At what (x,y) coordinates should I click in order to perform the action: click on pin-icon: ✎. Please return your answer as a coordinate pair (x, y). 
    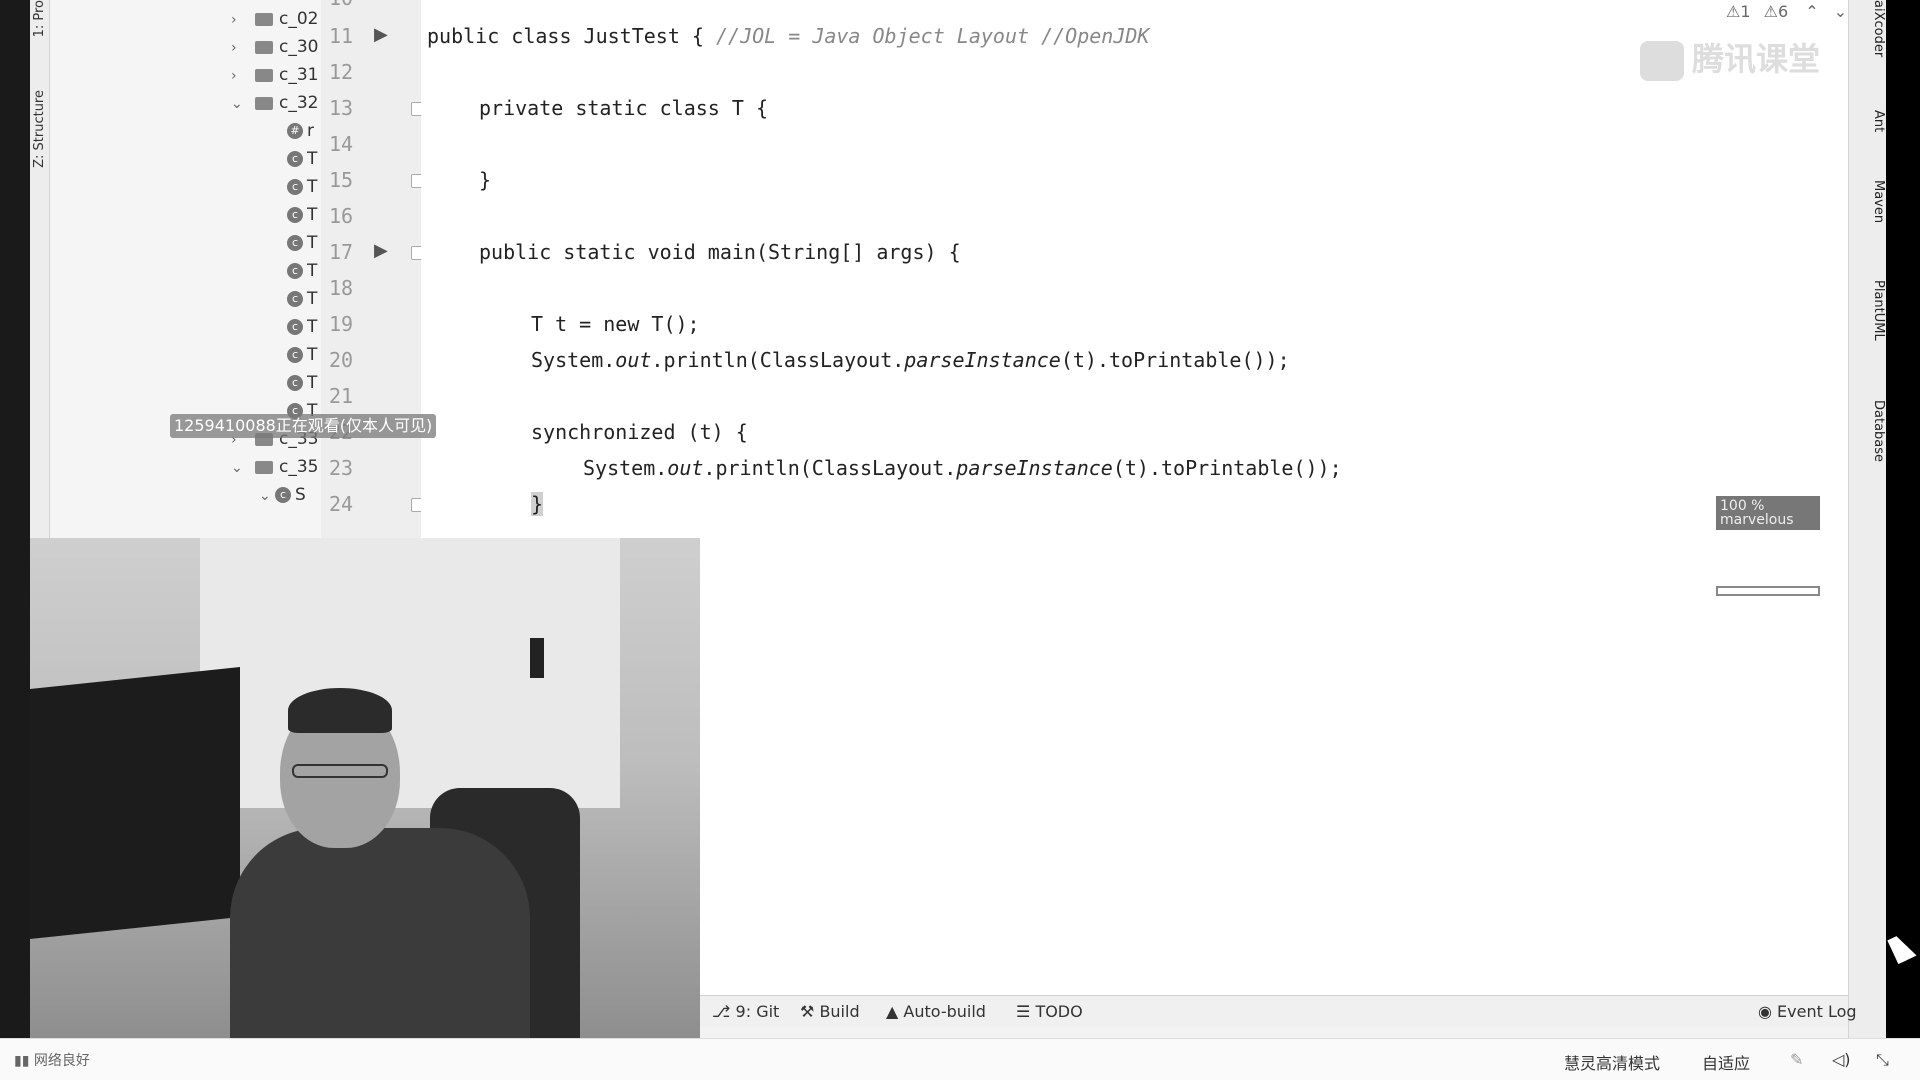
    Looking at the image, I should click on (1796, 1059).